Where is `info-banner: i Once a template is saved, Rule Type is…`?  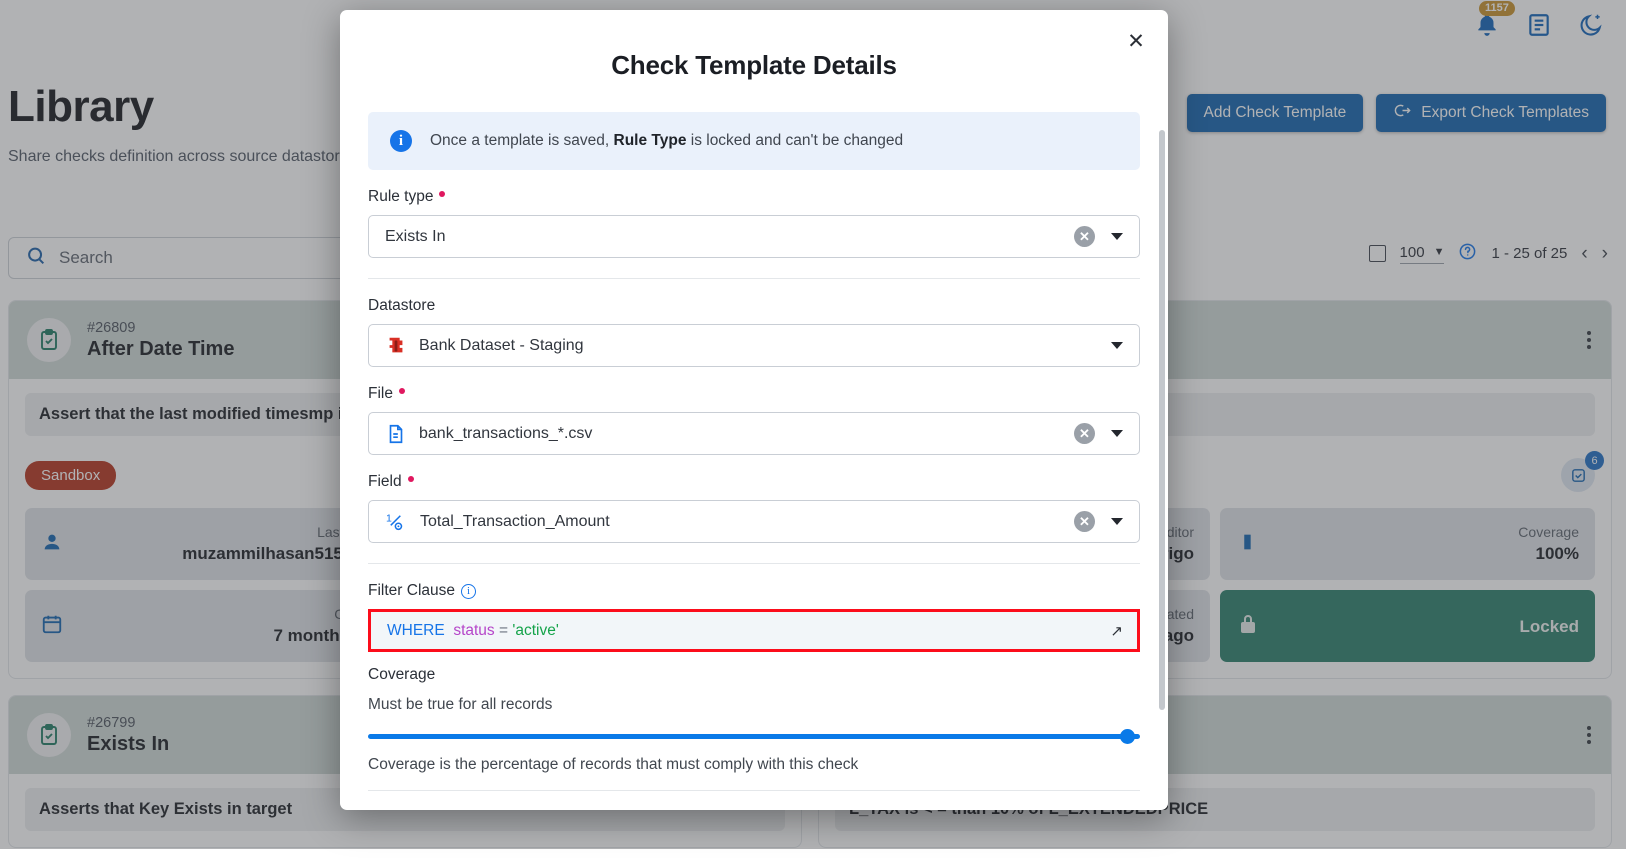 info-banner: i Once a template is saved, Rule Type is… is located at coordinates (754, 141).